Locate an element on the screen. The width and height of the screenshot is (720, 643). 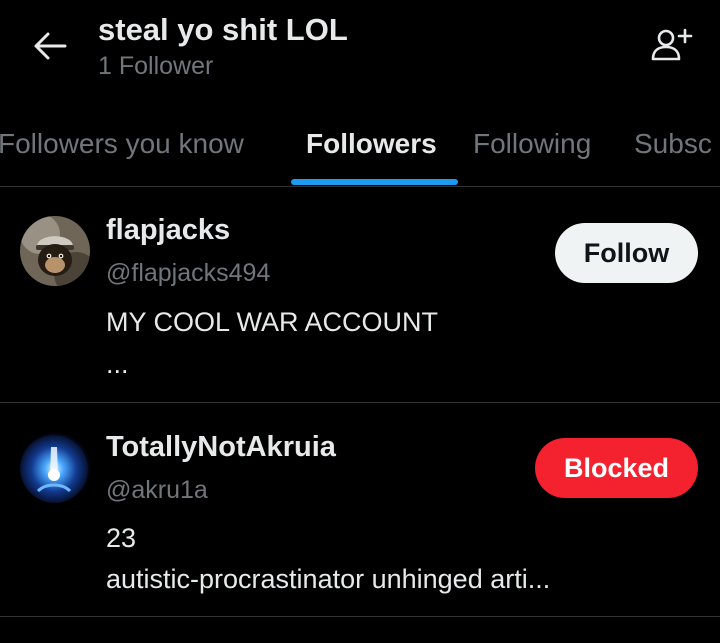
arrow-left-icon is located at coordinates (50, 46).